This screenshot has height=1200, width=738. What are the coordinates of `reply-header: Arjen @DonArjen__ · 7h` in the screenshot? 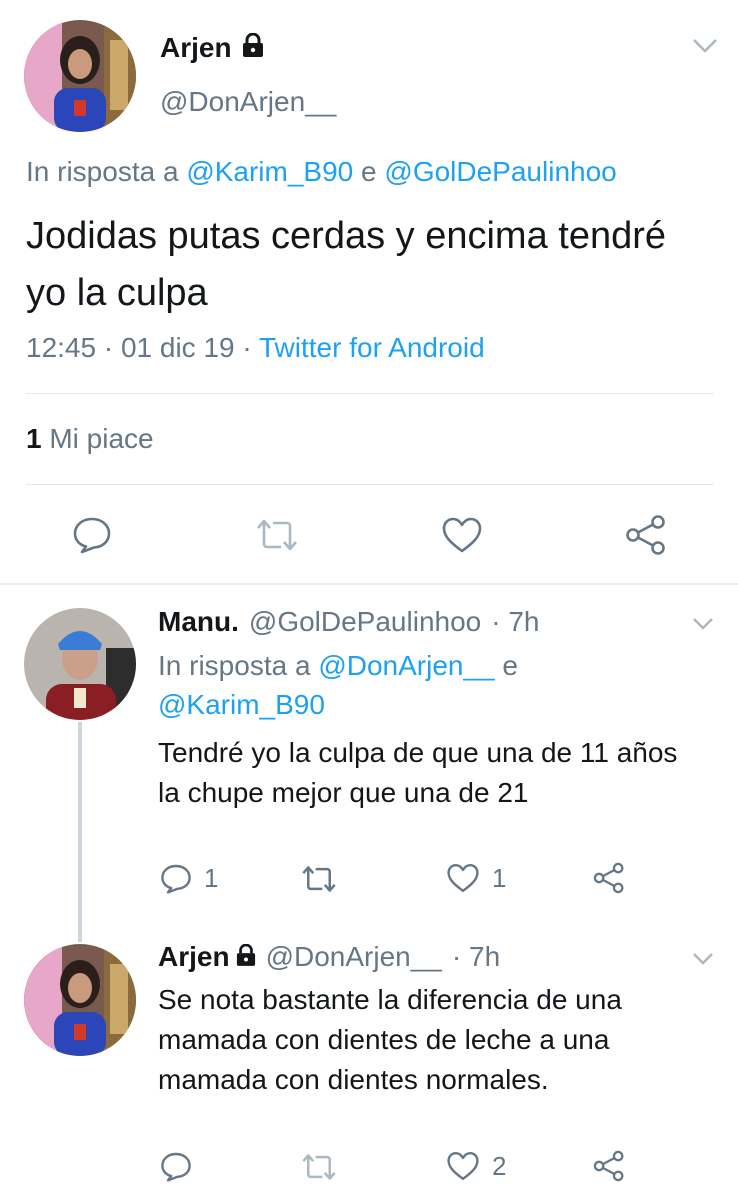 It's located at (329, 957).